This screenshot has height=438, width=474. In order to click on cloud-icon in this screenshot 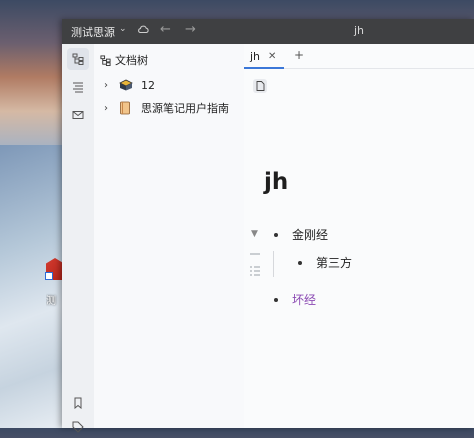, I will do `click(143, 29)`.